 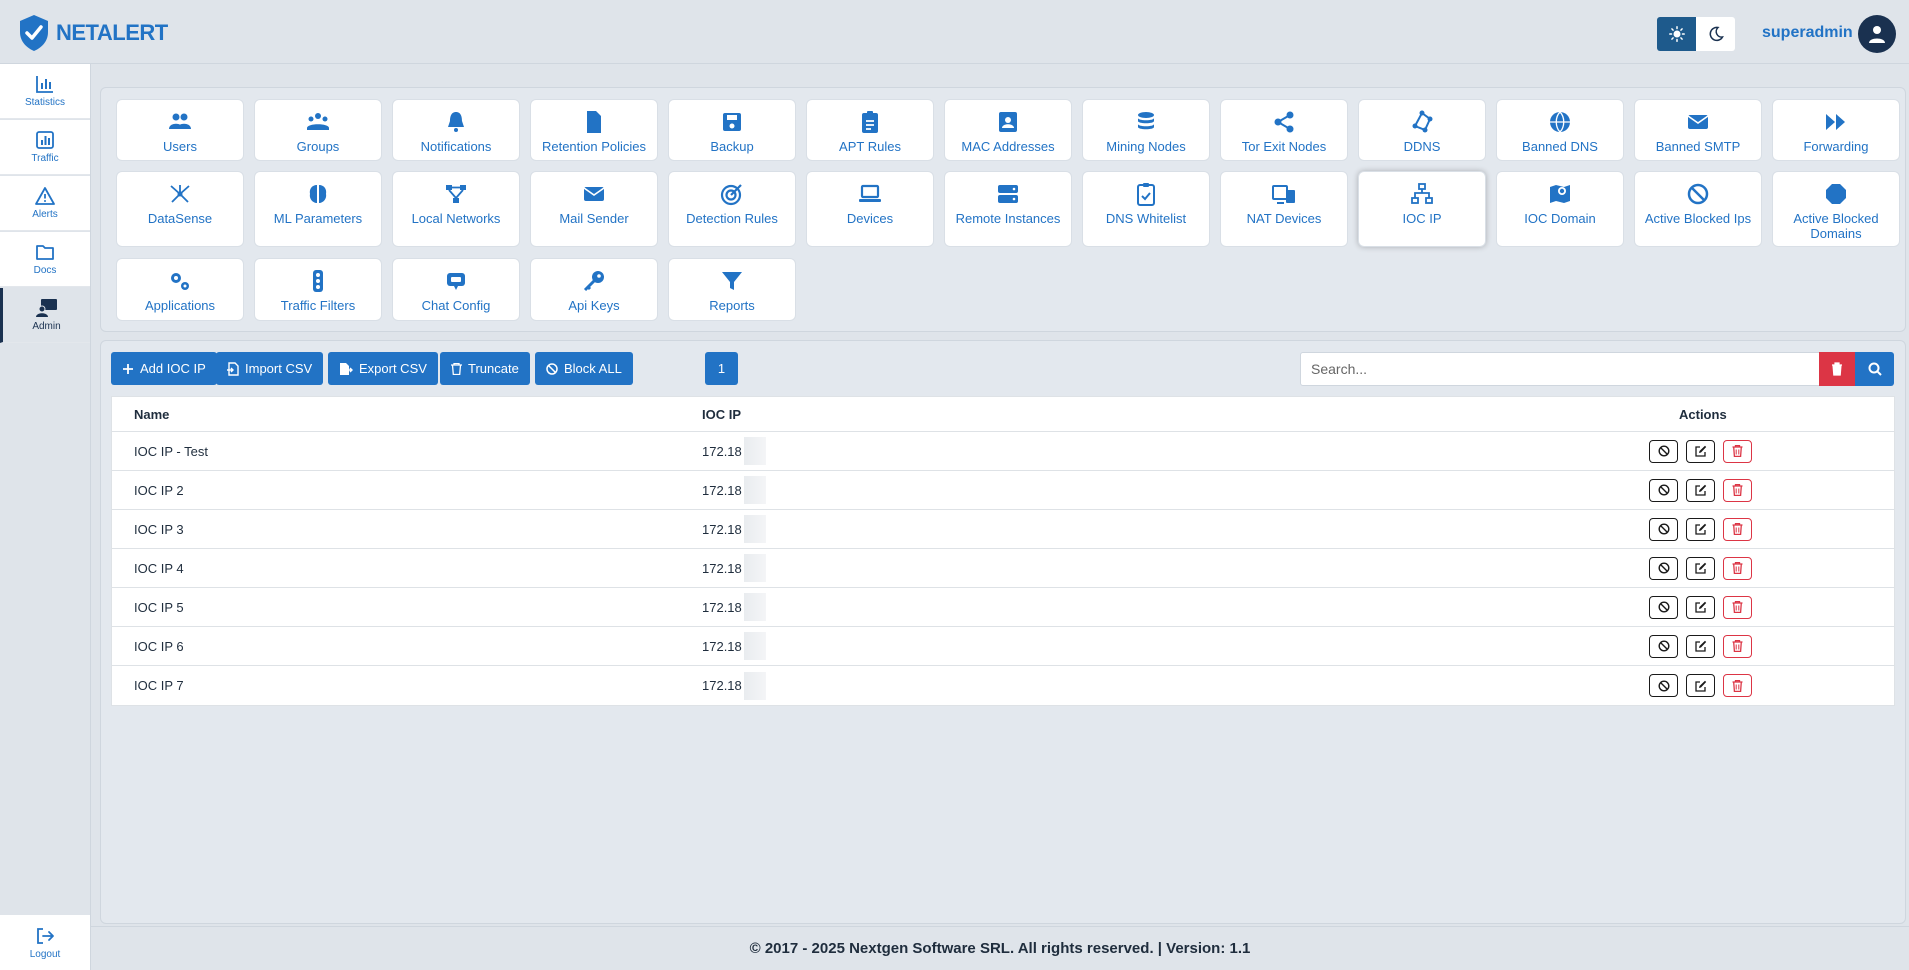 I want to click on search-button, so click(x=1874, y=369).